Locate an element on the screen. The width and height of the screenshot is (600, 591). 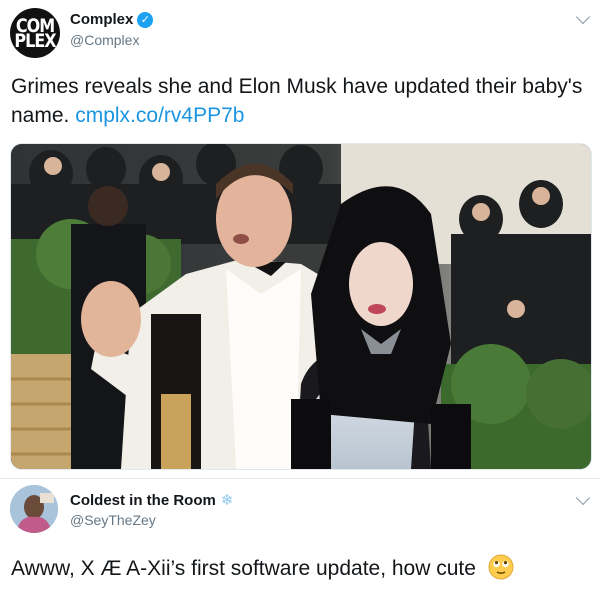
author-display-name: Complex is located at coordinates (101, 19).